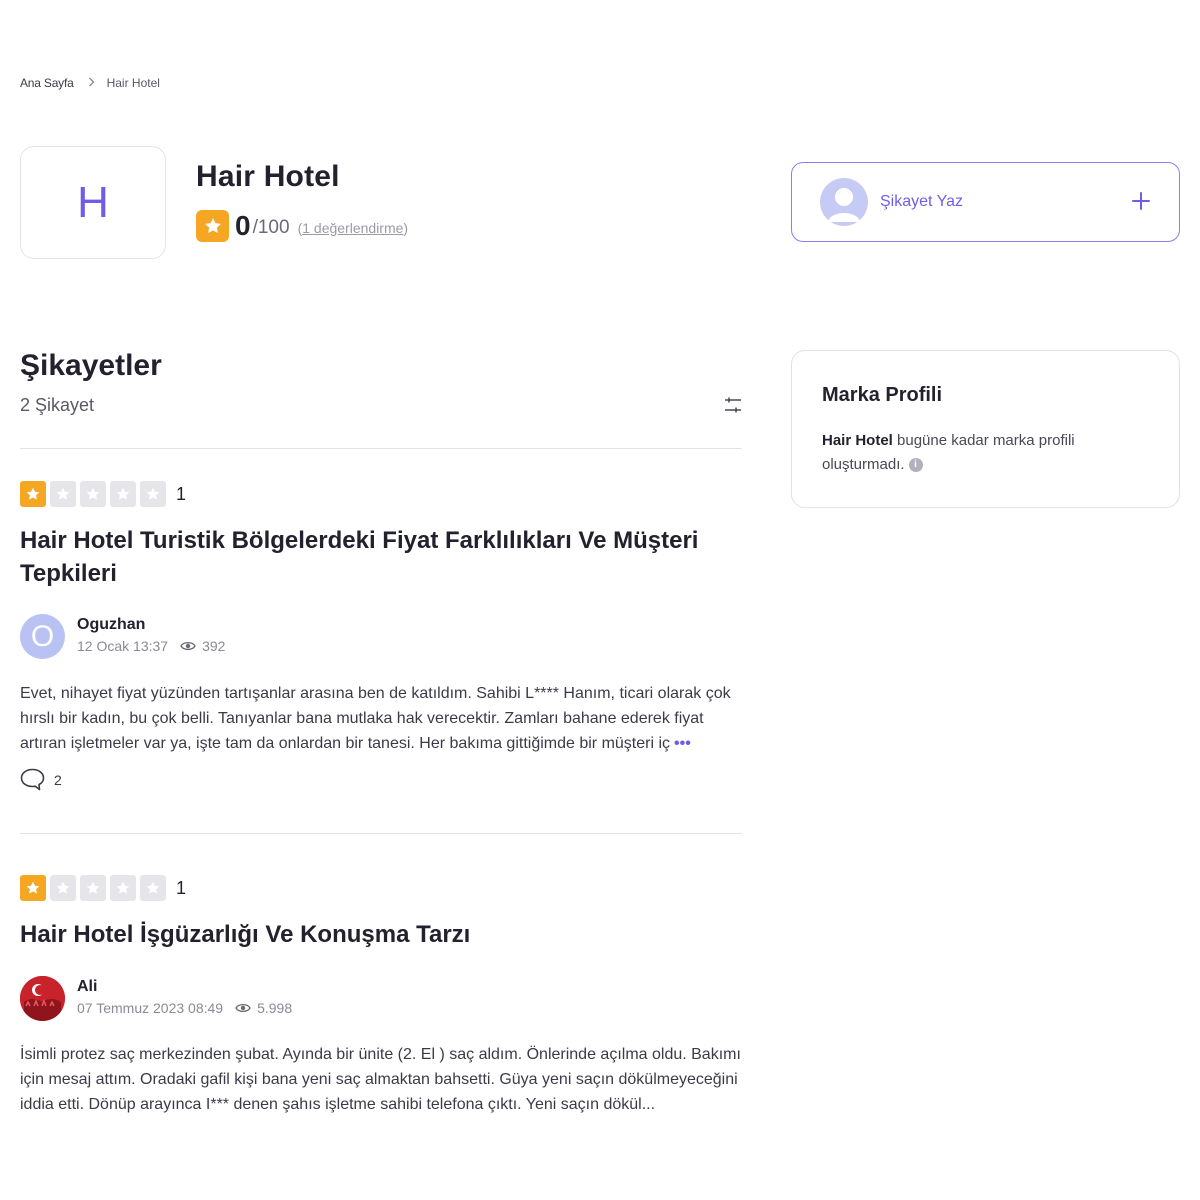  Describe the element at coordinates (406, 228) in the screenshot. I see `paren-close: )` at that location.